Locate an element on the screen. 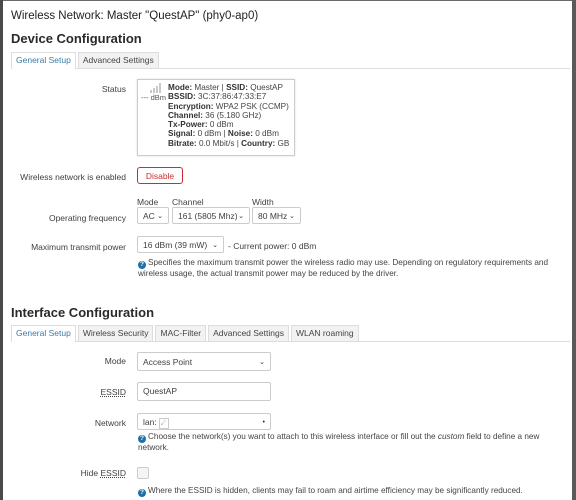 Image resolution: width=576 pixels, height=500 pixels. operating-frequency-label: Operating frequency is located at coordinates (87, 218).